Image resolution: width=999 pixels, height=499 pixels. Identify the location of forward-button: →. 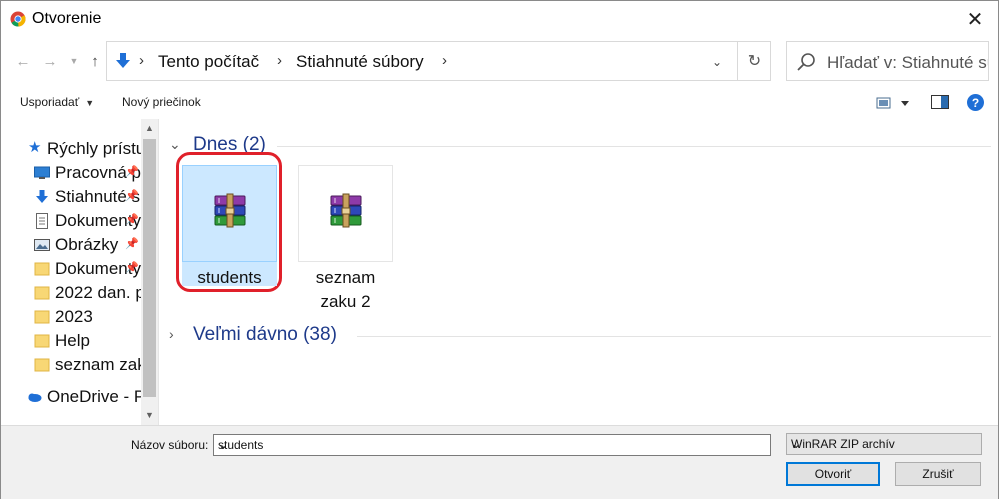
(50, 61).